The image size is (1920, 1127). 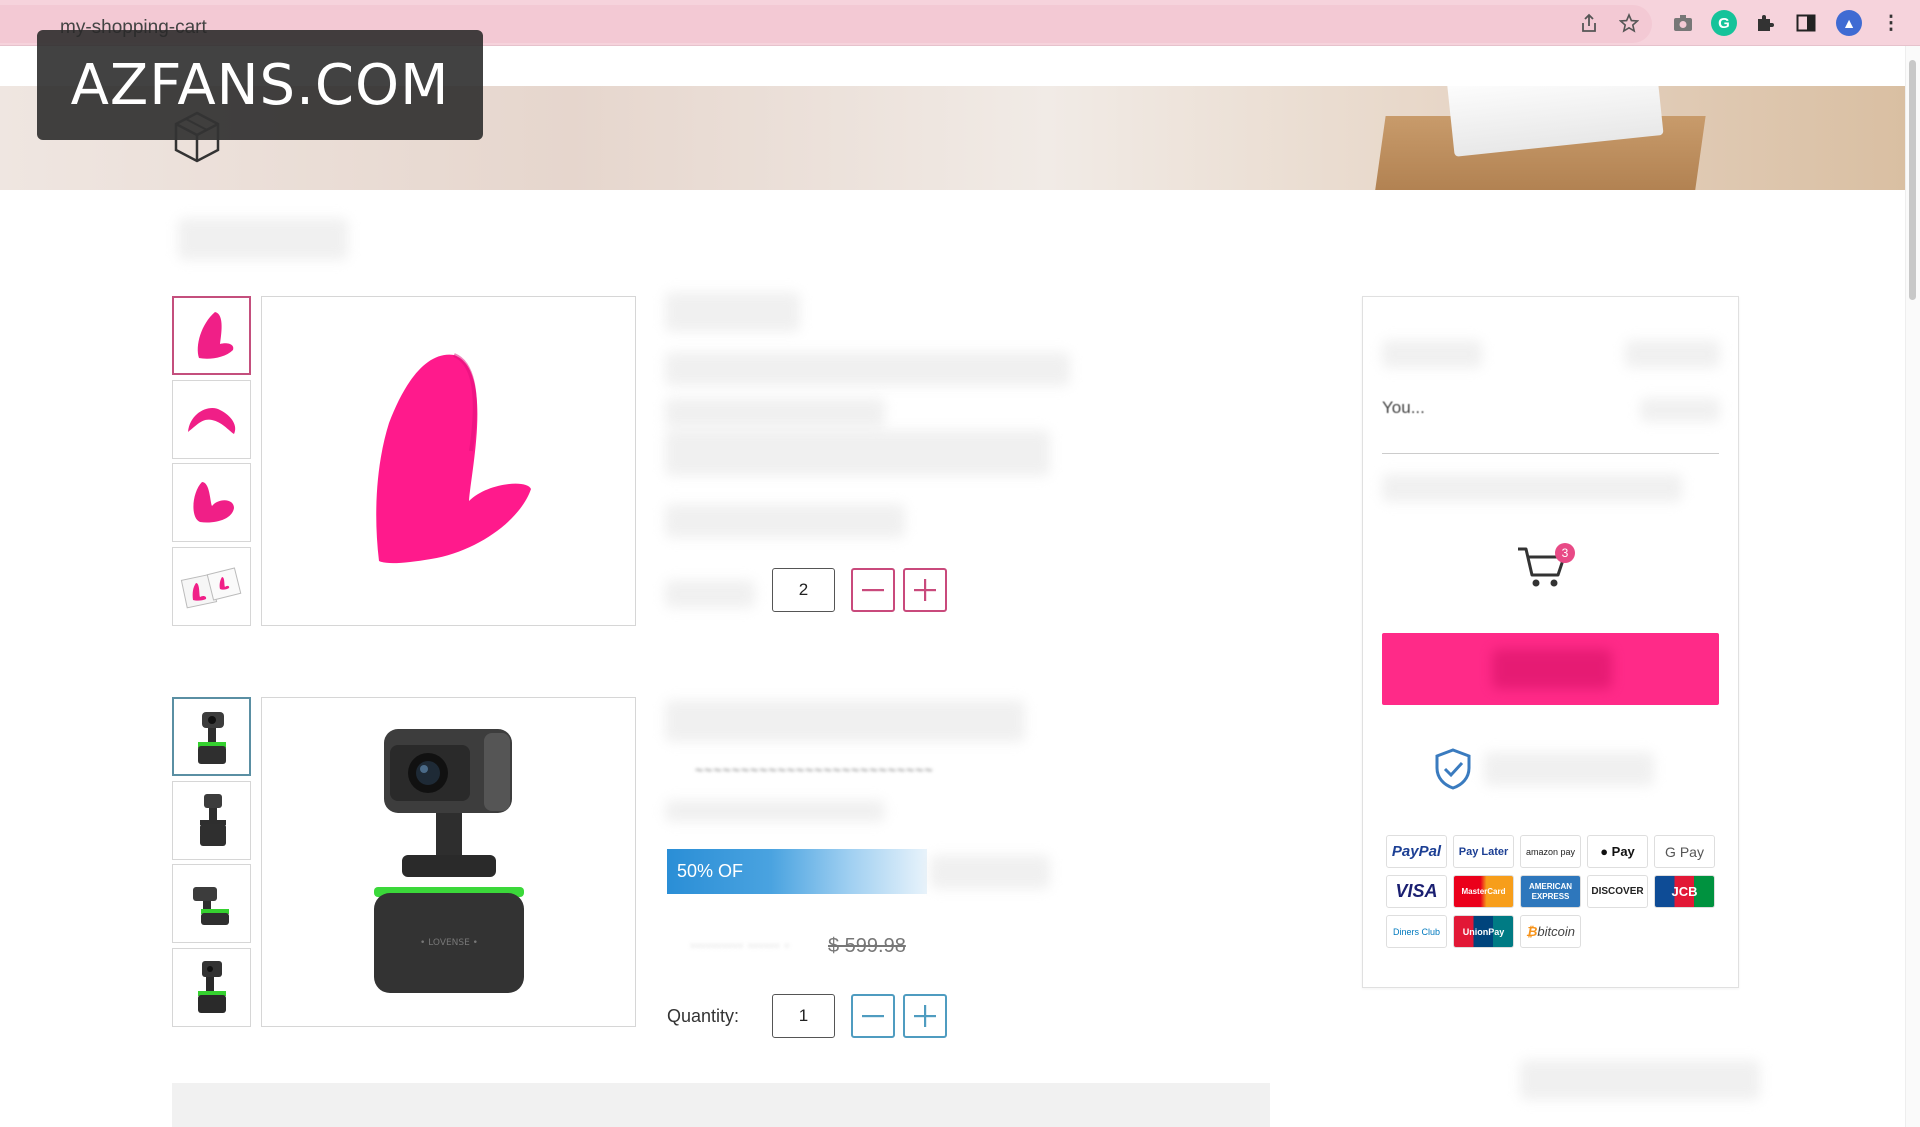 I want to click on amazon-pay-logo: amazon pay, so click(x=1550, y=851).